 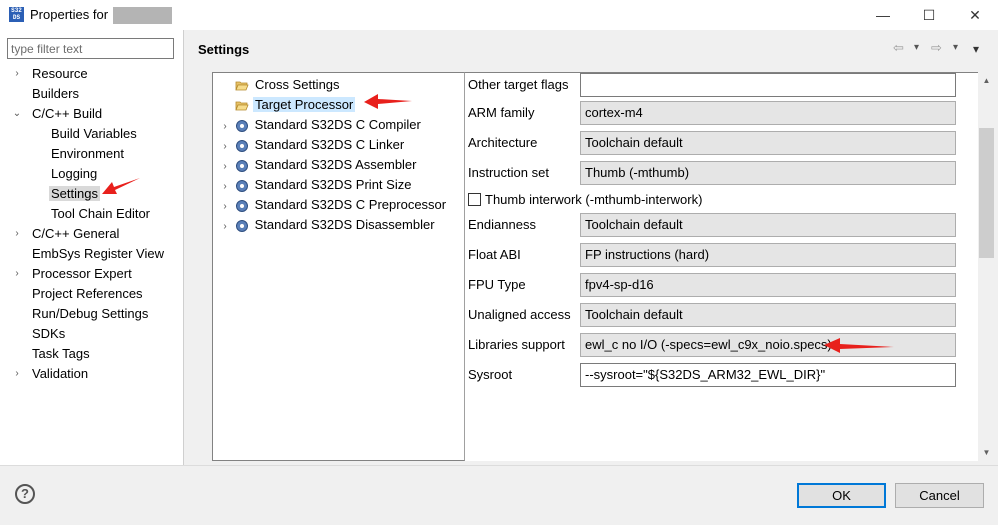 I want to click on unaligned-access-select: Toolchain default, so click(x=768, y=315).